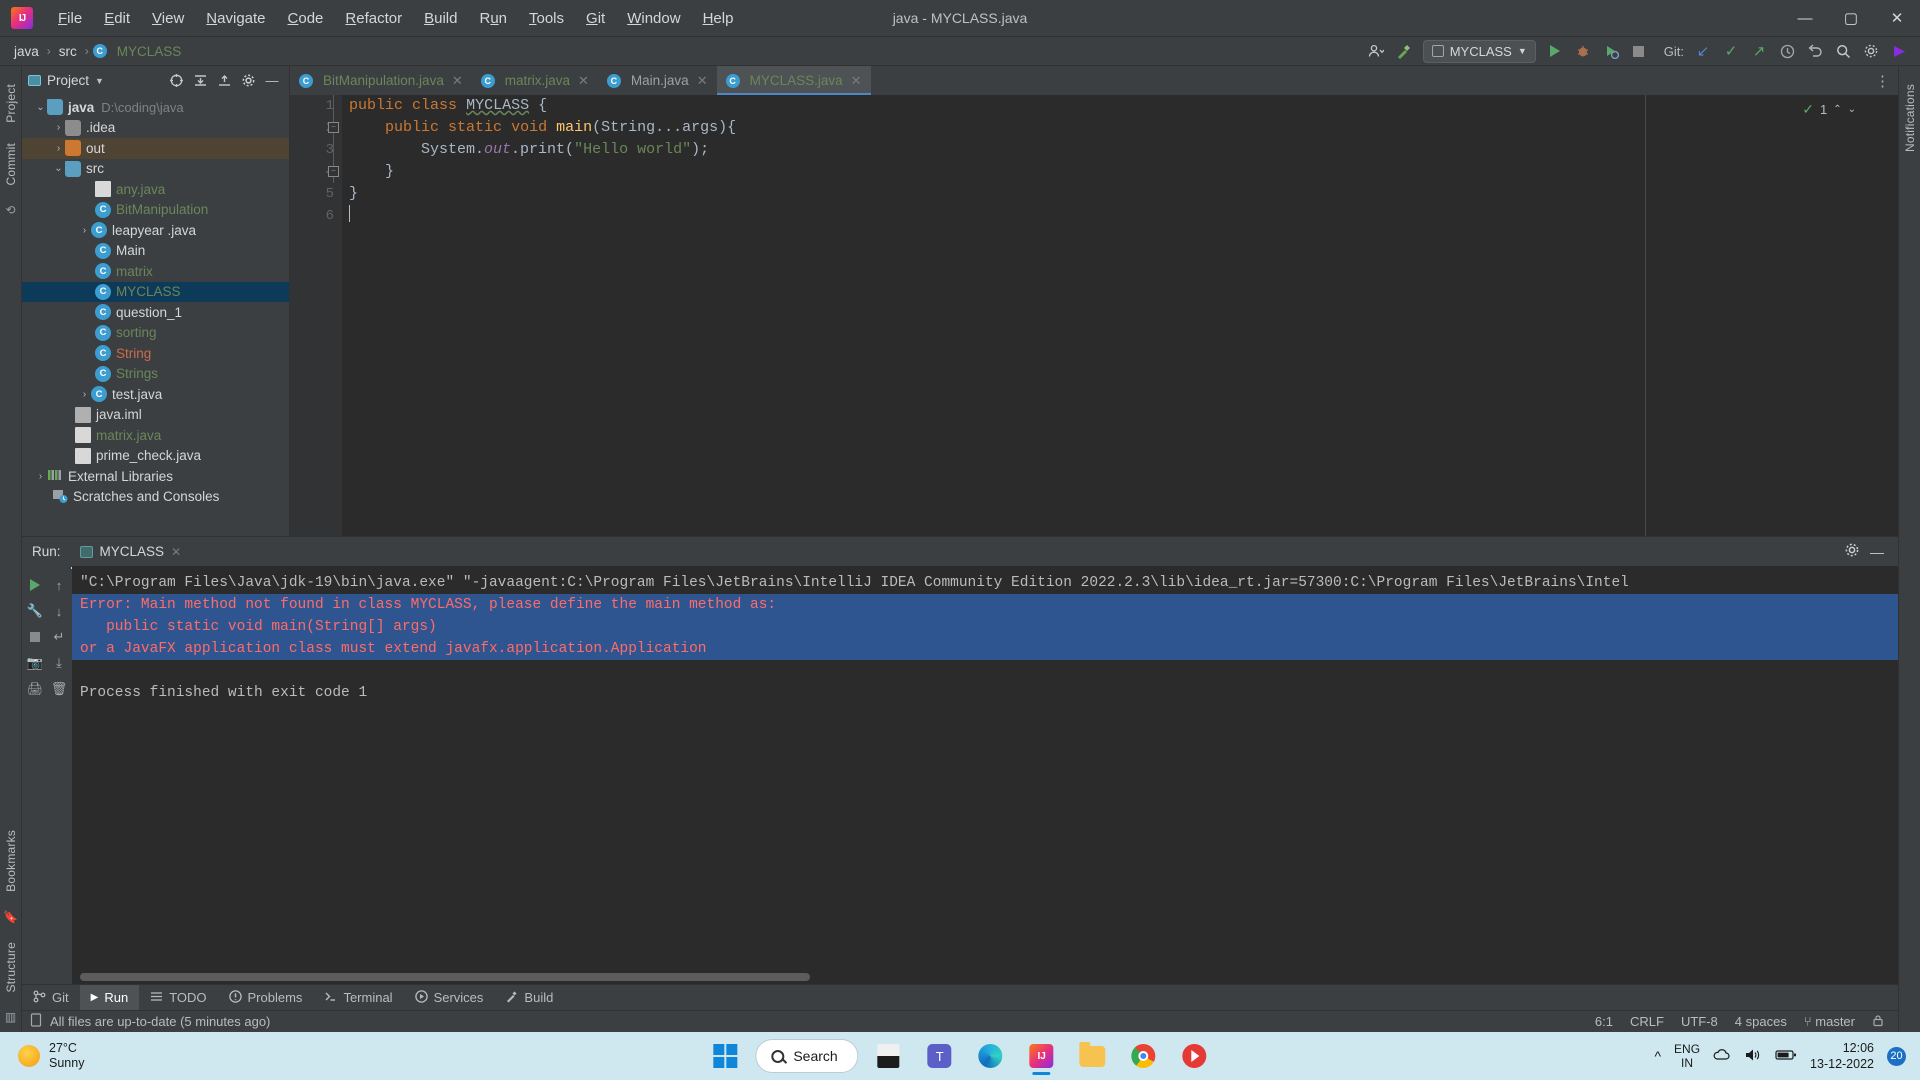 The height and width of the screenshot is (1080, 1920). Describe the element at coordinates (11, 861) in the screenshot. I see `rail-tab-bookmarks: Bookmarks` at that location.